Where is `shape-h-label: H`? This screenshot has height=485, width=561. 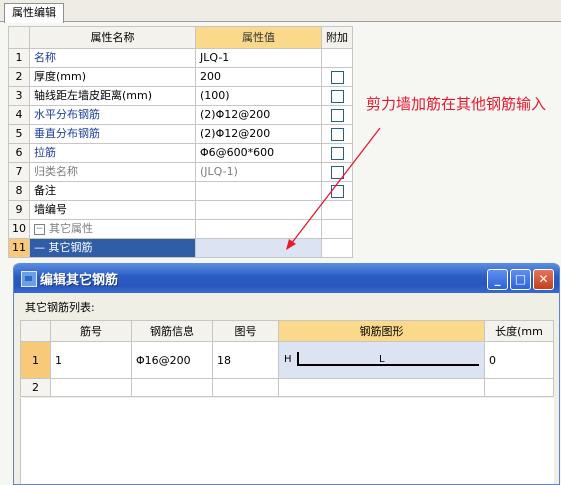 shape-h-label: H is located at coordinates (288, 359).